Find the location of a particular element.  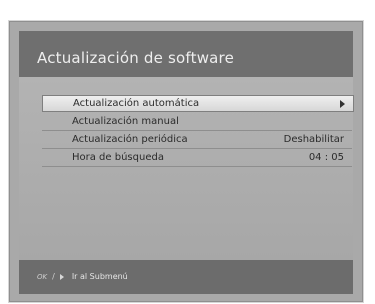

title-bar: Actualización de software is located at coordinates (186, 54).